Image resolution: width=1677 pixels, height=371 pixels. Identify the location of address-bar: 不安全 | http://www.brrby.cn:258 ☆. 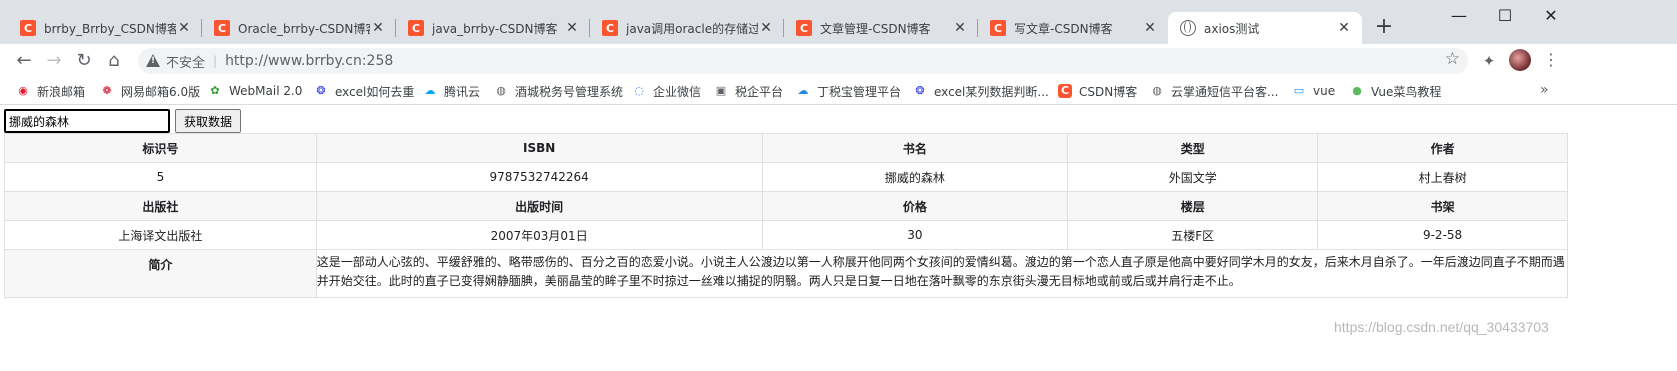
(803, 61).